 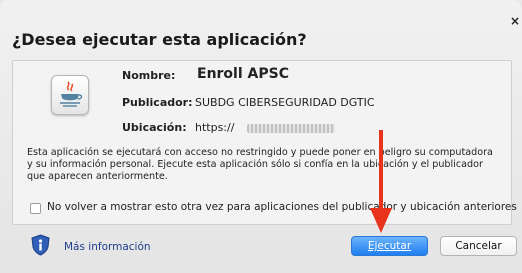 What do you see at coordinates (35, 208) in the screenshot?
I see `dont-show-again-checkbox` at bounding box center [35, 208].